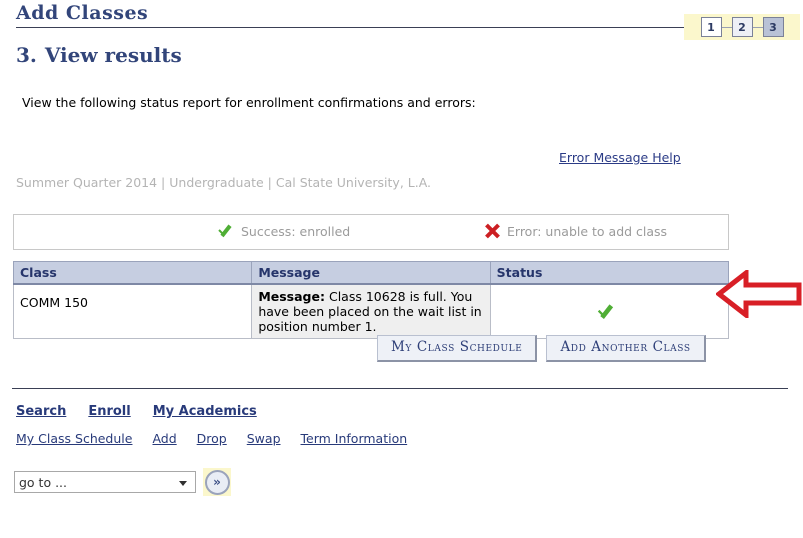  I want to click on chevron-down-icon, so click(183, 483).